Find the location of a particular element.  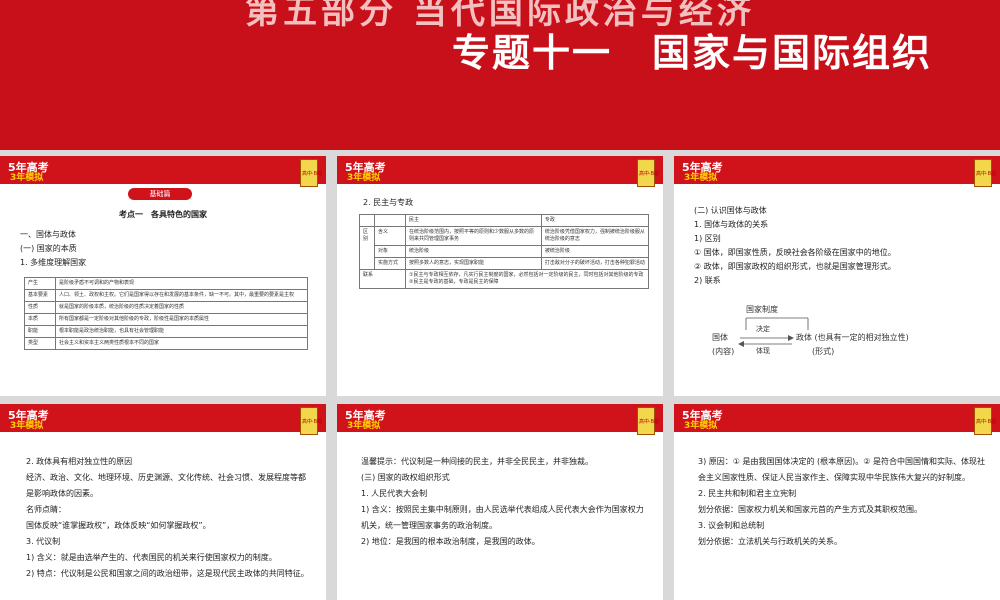

slide-heading: 考点一 各具特色的国家 is located at coordinates (163, 214).